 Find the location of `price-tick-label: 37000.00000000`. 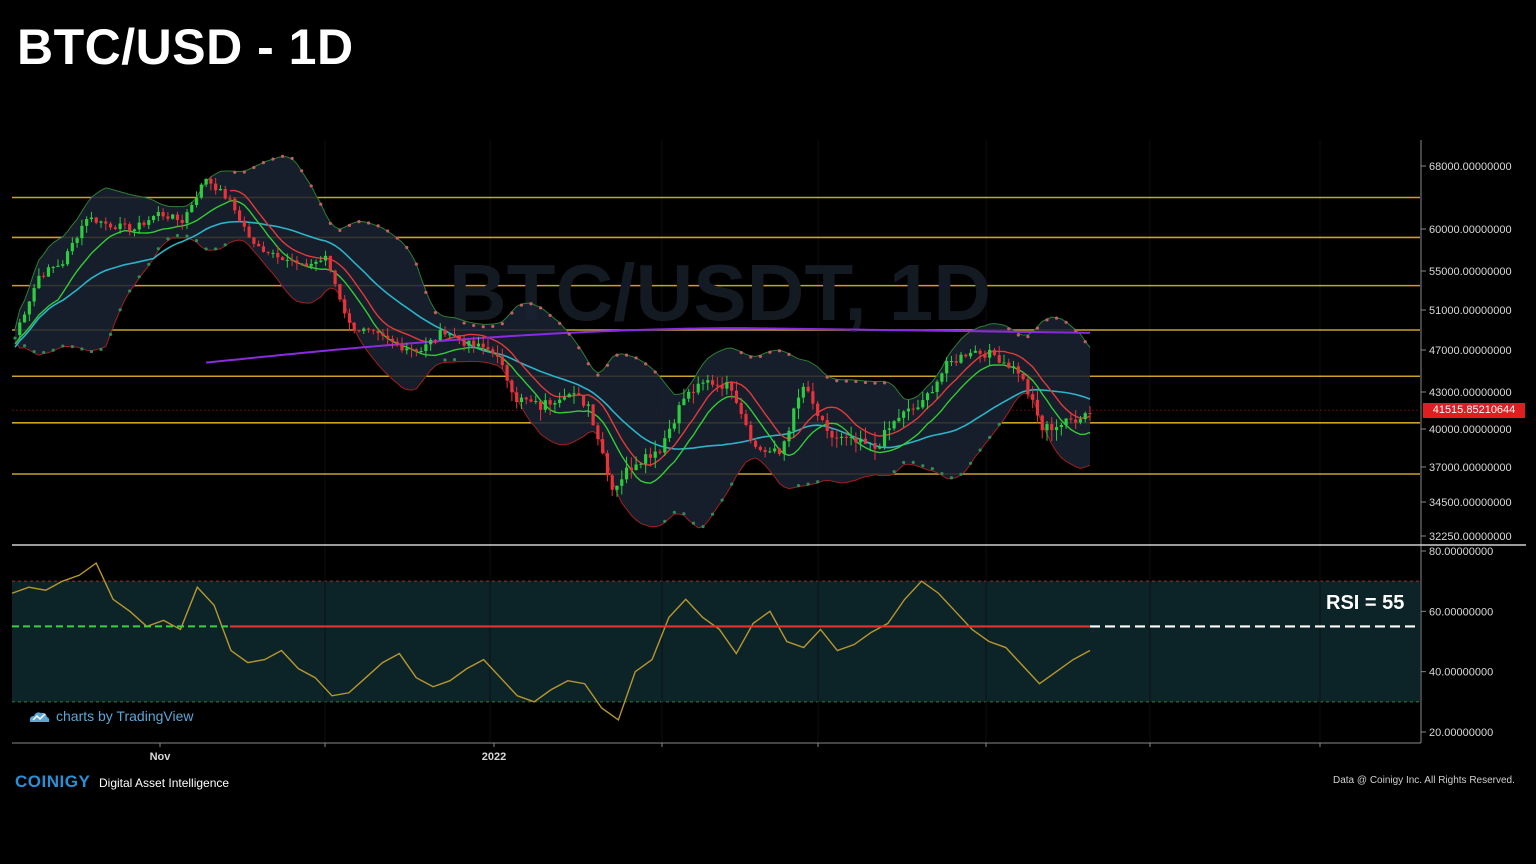

price-tick-label: 37000.00000000 is located at coordinates (1470, 468).